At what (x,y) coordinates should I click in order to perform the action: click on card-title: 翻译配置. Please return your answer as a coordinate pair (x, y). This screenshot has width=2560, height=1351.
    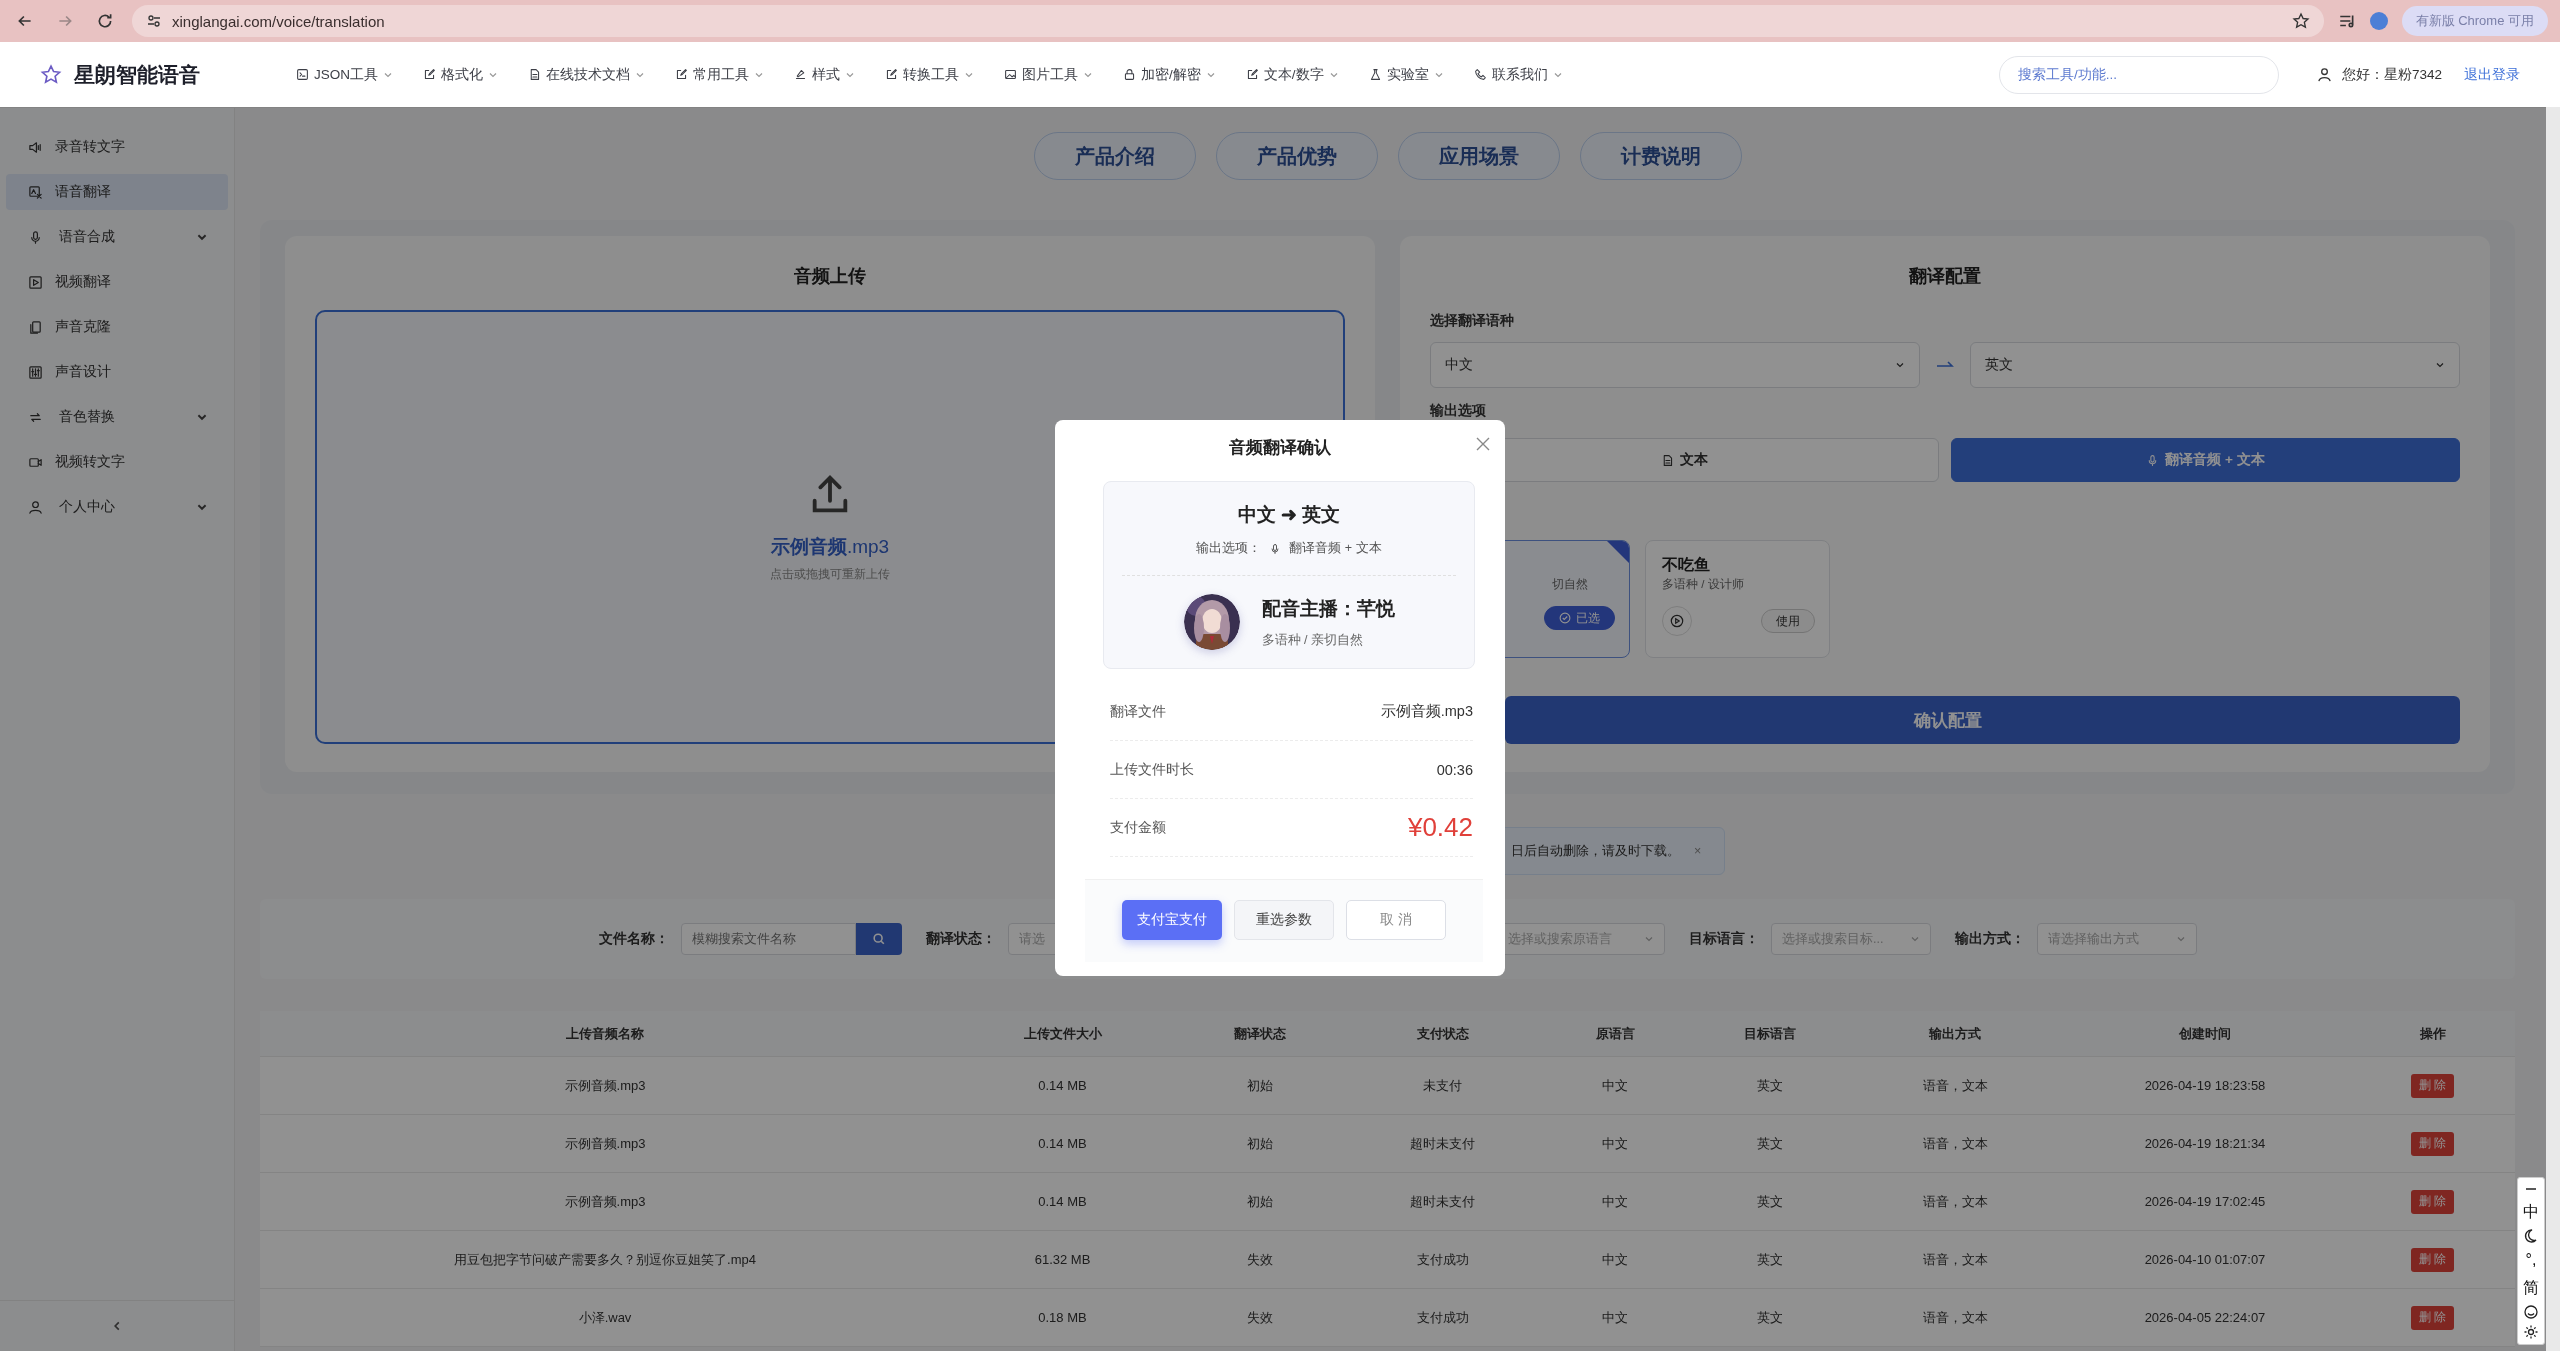
    Looking at the image, I should click on (1945, 276).